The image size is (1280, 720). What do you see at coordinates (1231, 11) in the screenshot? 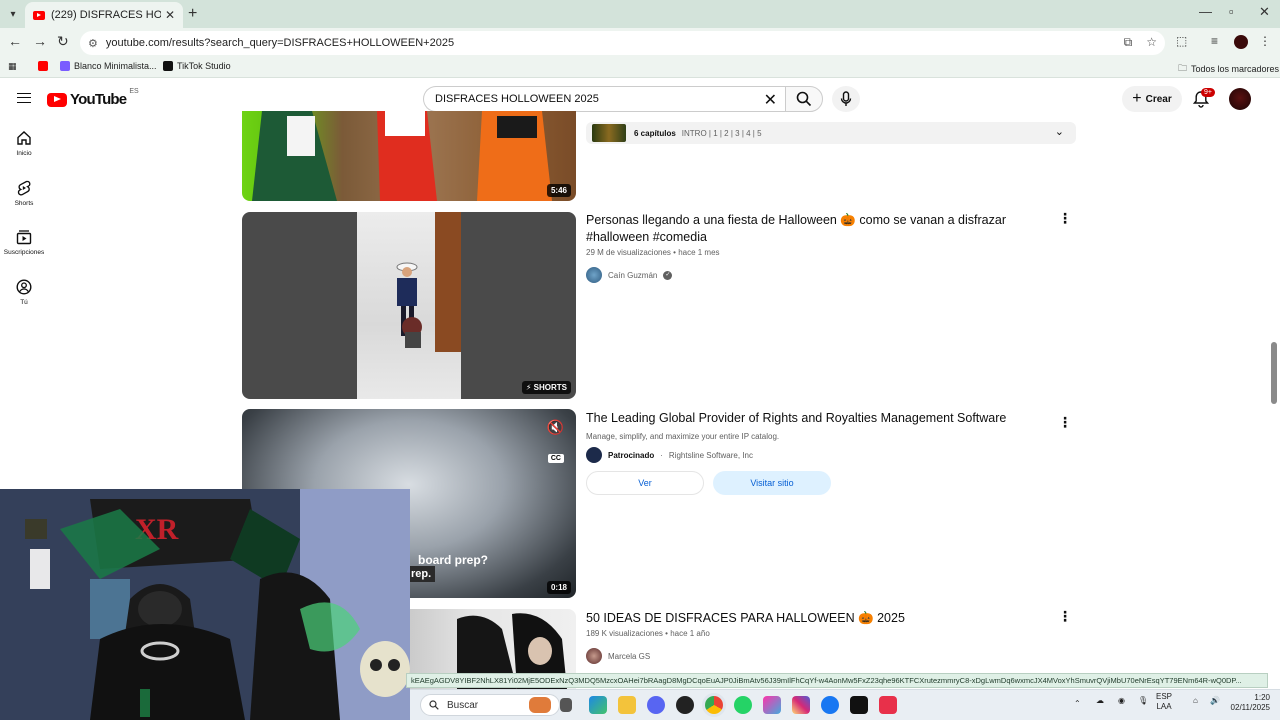
I see `restore-icon: ▫` at bounding box center [1231, 11].